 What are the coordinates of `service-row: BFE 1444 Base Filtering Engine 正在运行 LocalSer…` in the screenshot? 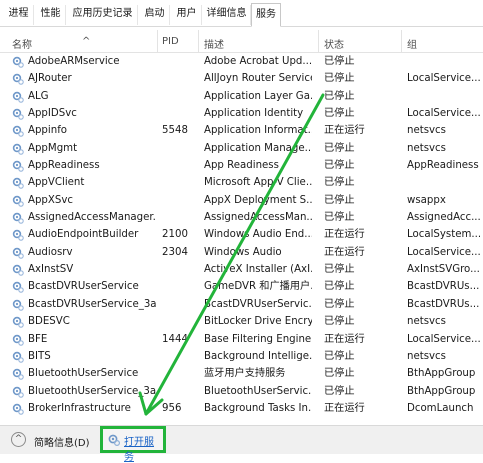 It's located at (241, 339).